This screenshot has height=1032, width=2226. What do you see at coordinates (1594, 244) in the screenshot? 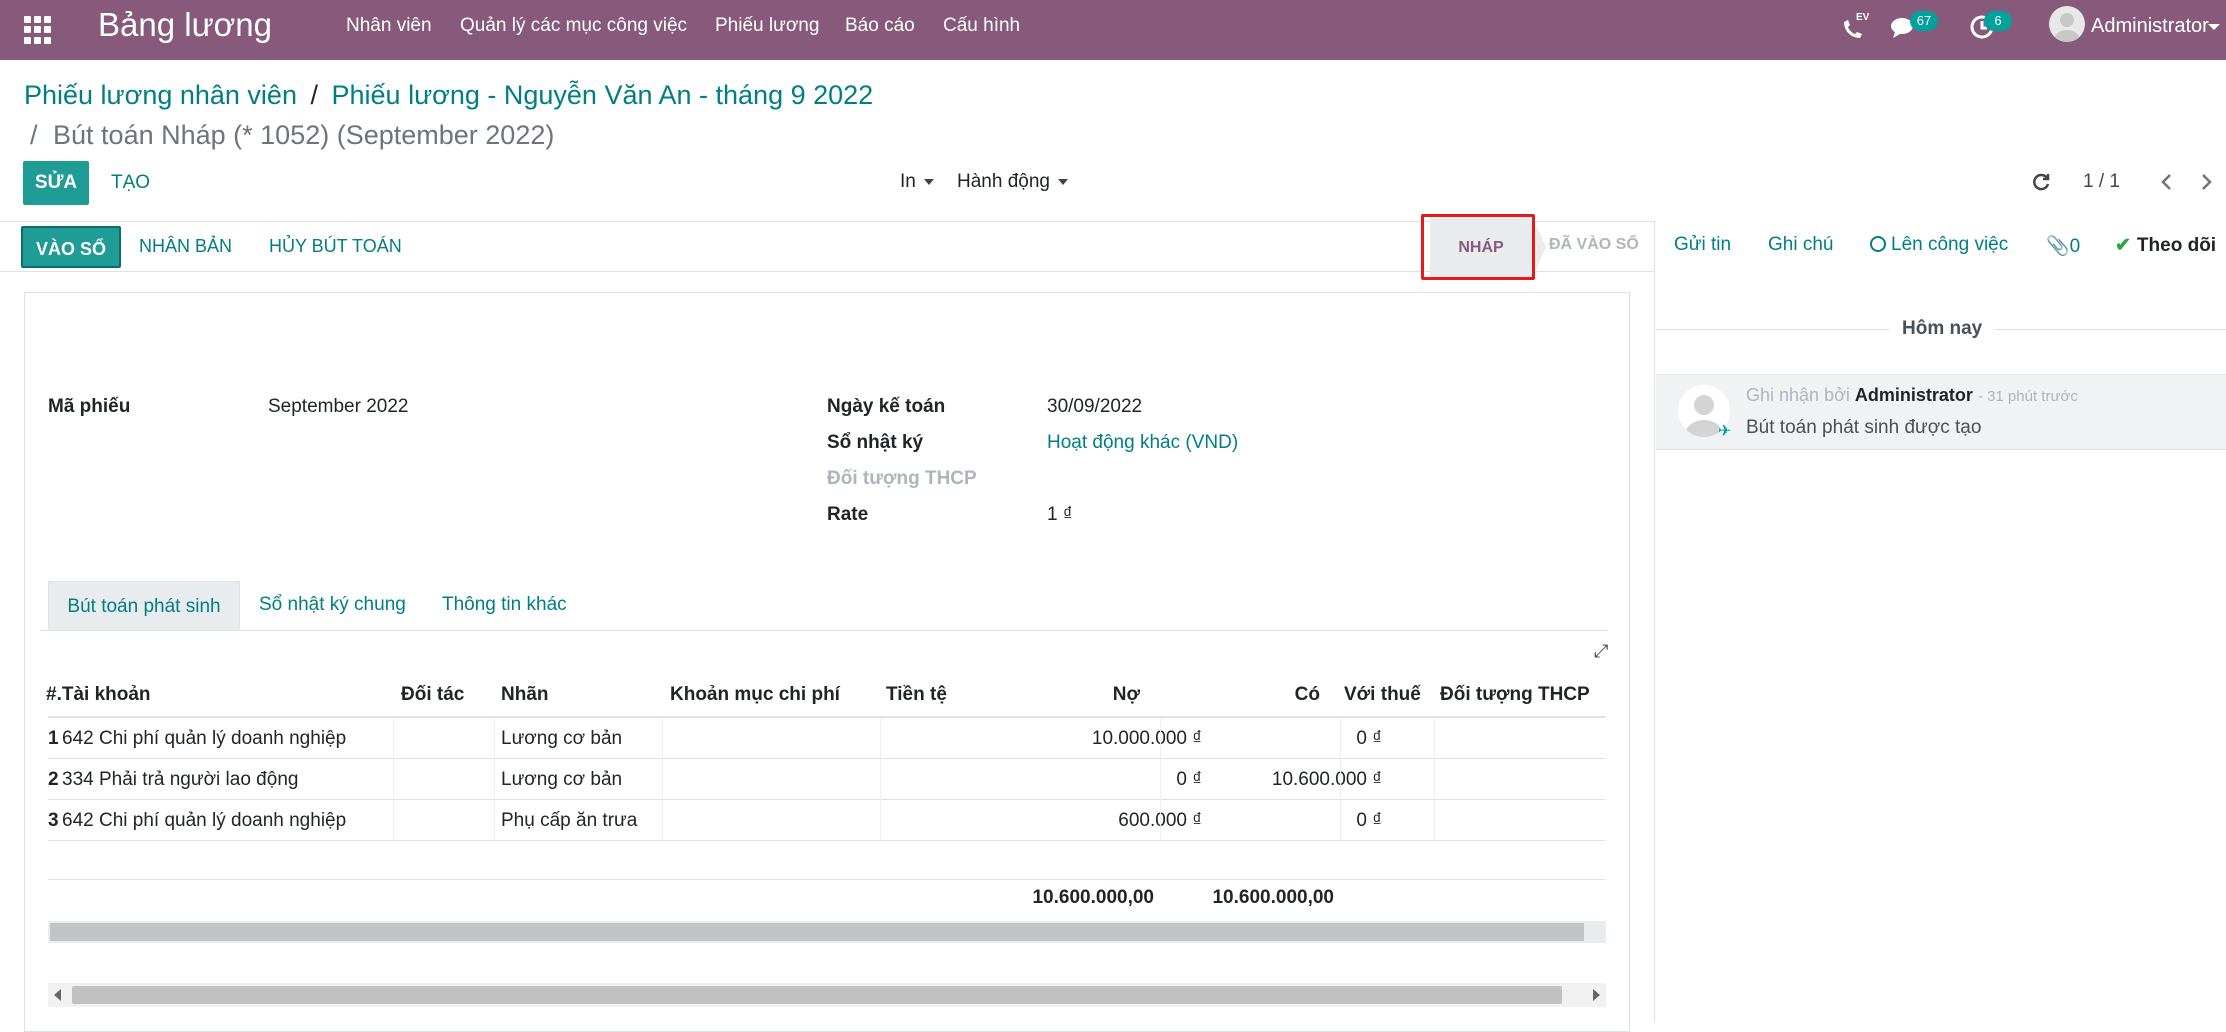
I see `status-posted-label: ĐÃ VÀO SỔ` at bounding box center [1594, 244].